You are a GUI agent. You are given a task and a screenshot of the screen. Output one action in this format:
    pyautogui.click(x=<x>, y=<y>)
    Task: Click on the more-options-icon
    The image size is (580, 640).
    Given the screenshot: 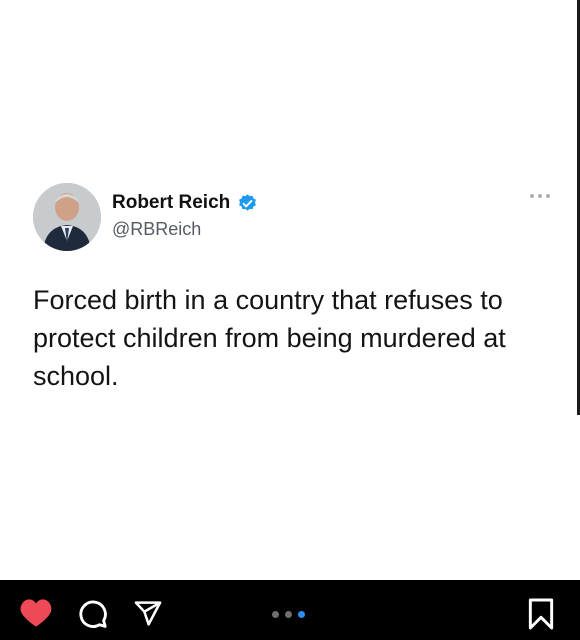 What is the action you would take?
    pyautogui.click(x=540, y=196)
    